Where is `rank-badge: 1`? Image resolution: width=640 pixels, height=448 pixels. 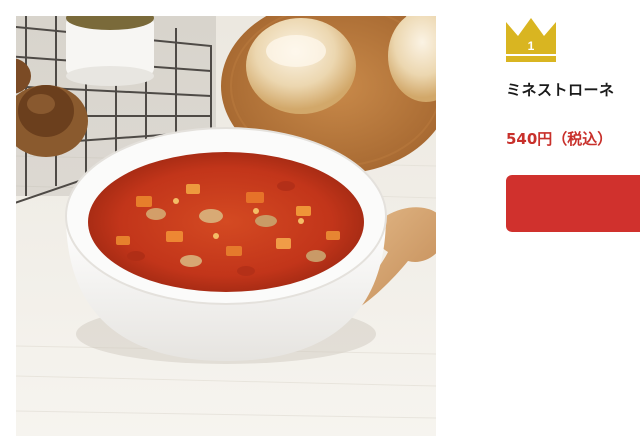 rank-badge: 1 is located at coordinates (531, 39).